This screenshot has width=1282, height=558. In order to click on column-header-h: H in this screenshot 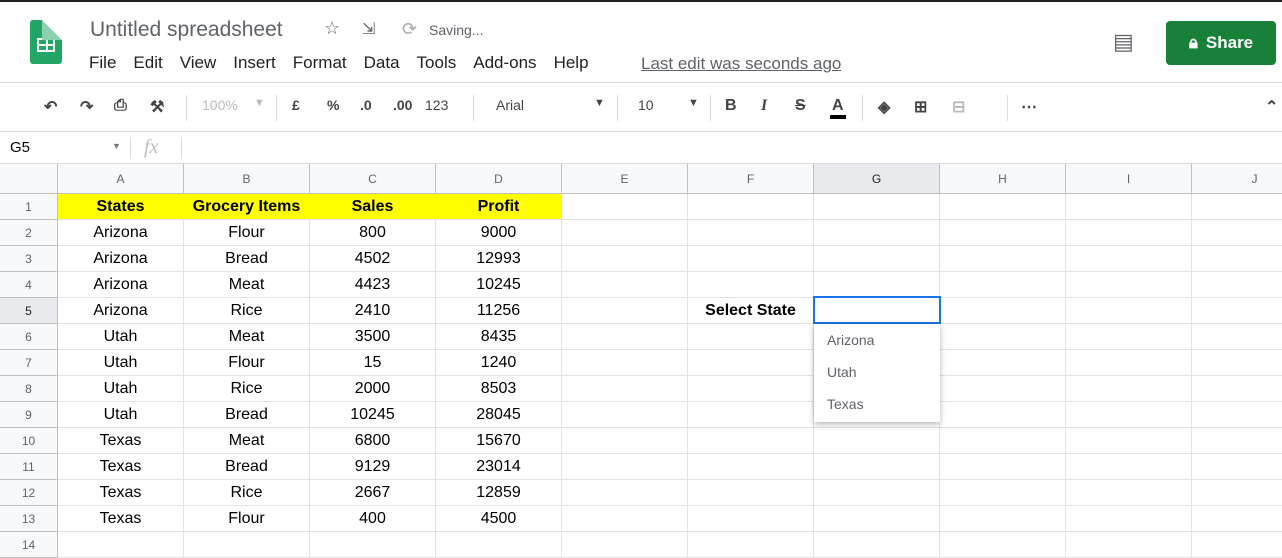, I will do `click(1003, 179)`.